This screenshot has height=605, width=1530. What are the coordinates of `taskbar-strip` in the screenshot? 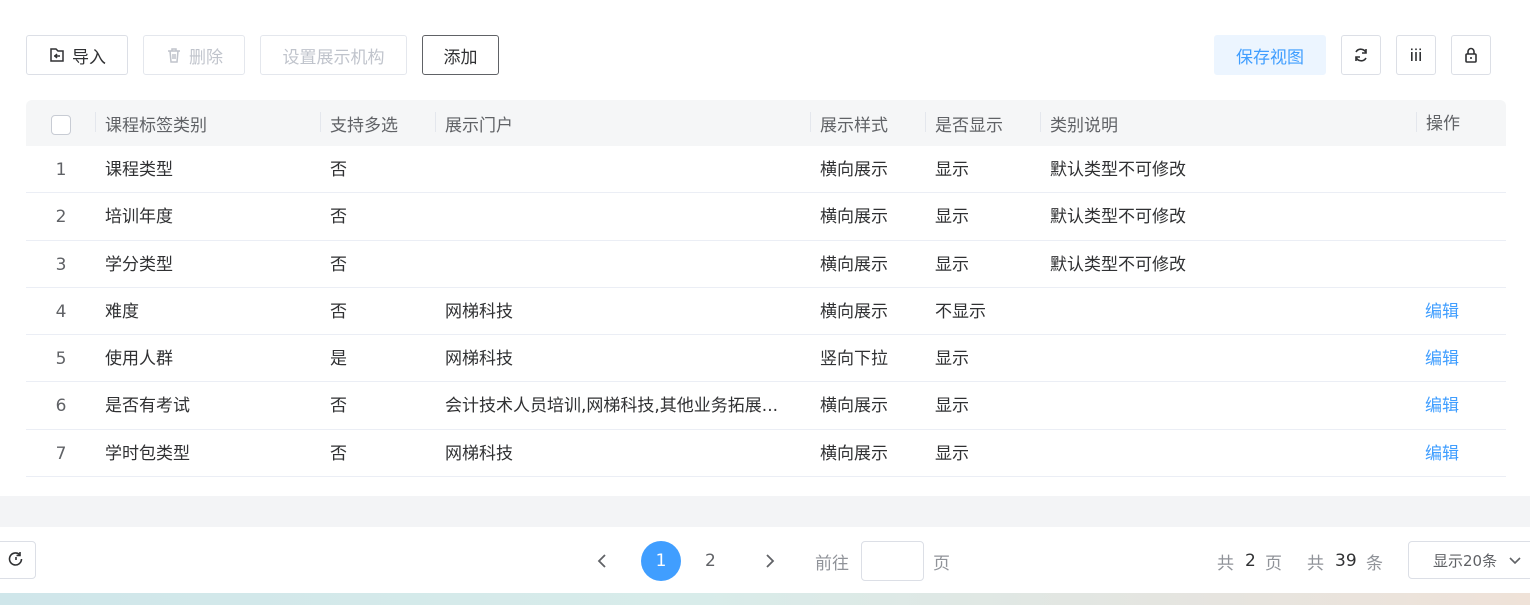 It's located at (765, 599).